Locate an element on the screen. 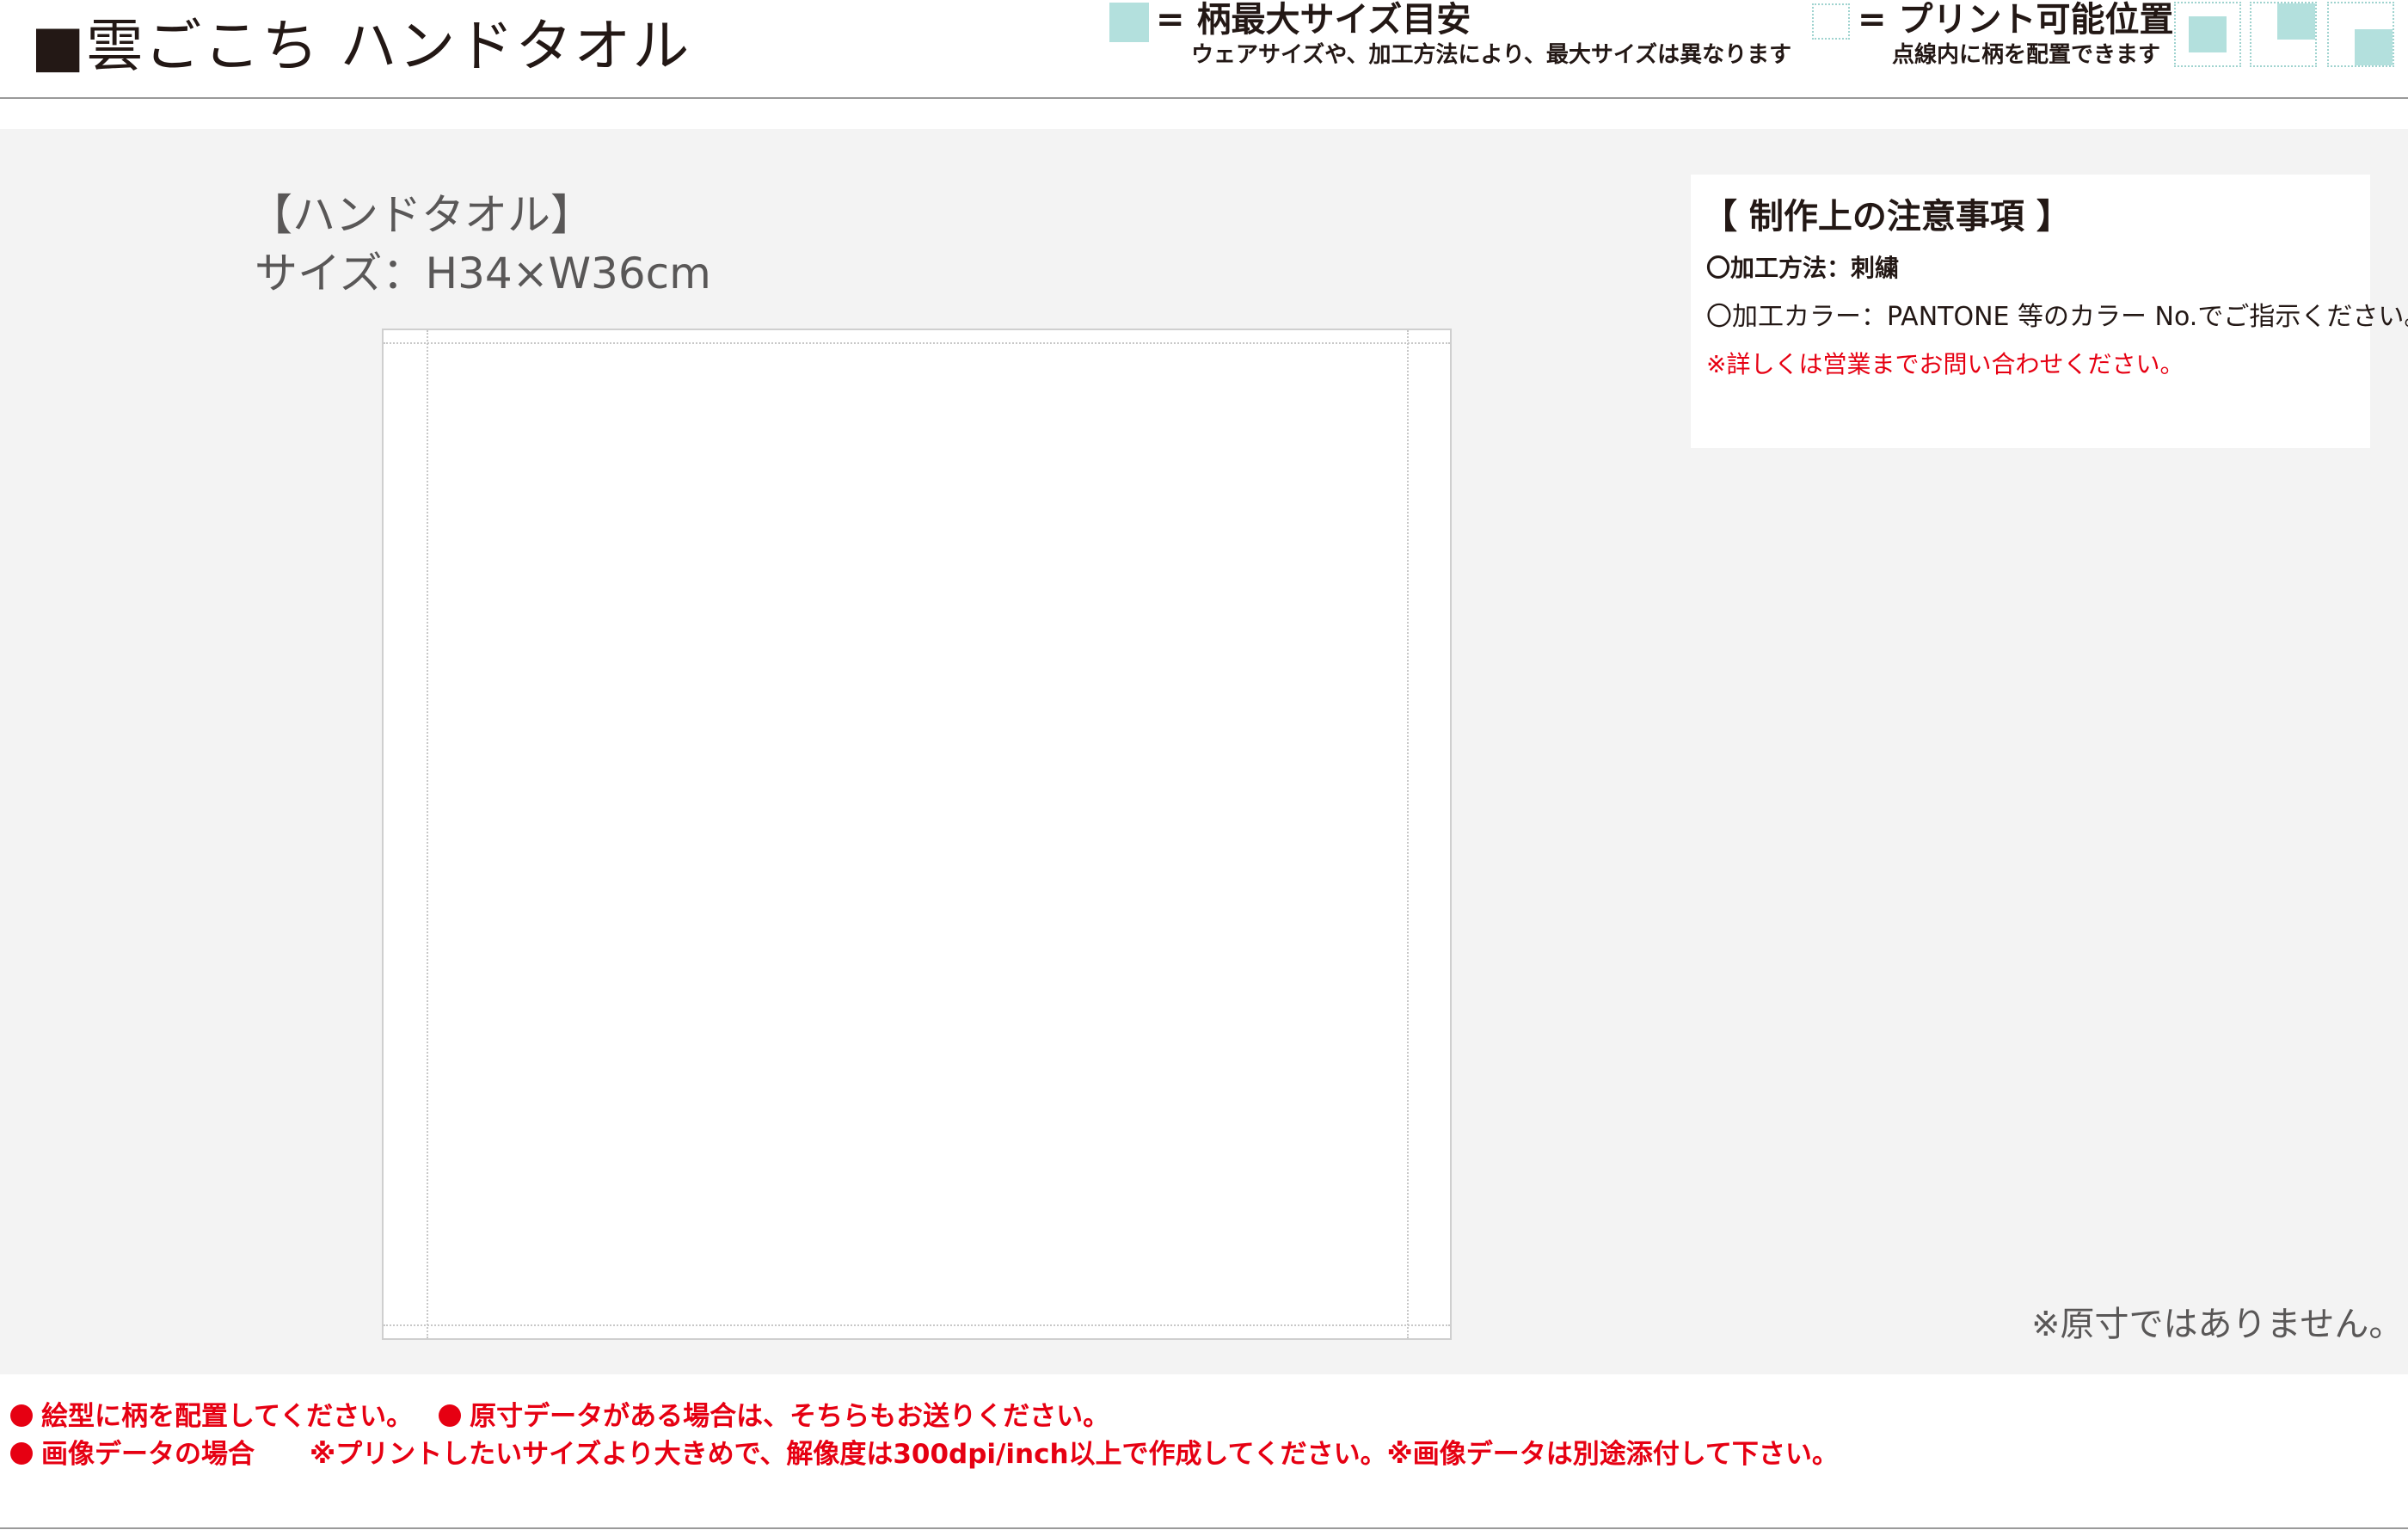  footer-instruction-text: 絵型に柄を配置してください。 is located at coordinates (227, 1417).